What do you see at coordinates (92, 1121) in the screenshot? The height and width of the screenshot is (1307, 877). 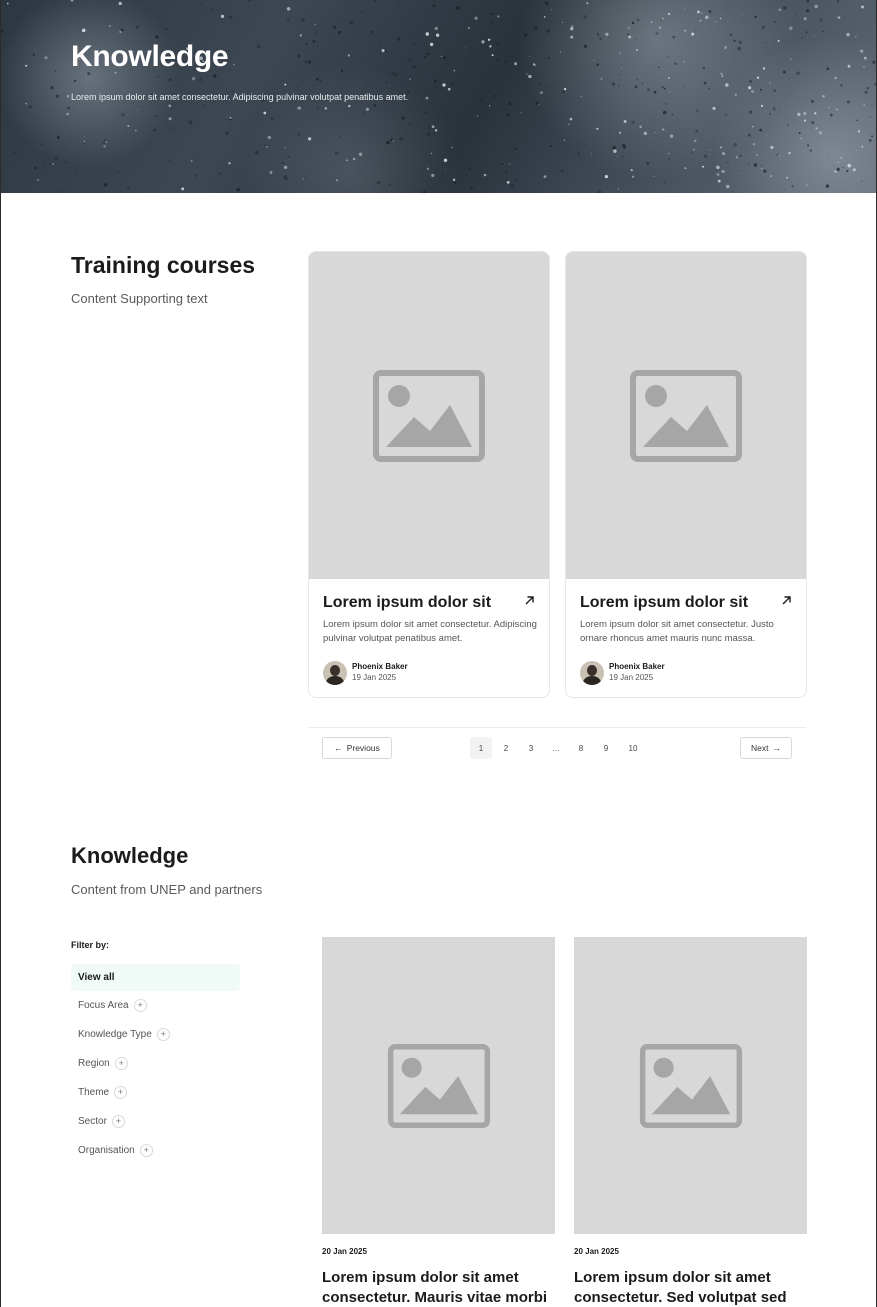 I see `filter-label-text: Sector` at bounding box center [92, 1121].